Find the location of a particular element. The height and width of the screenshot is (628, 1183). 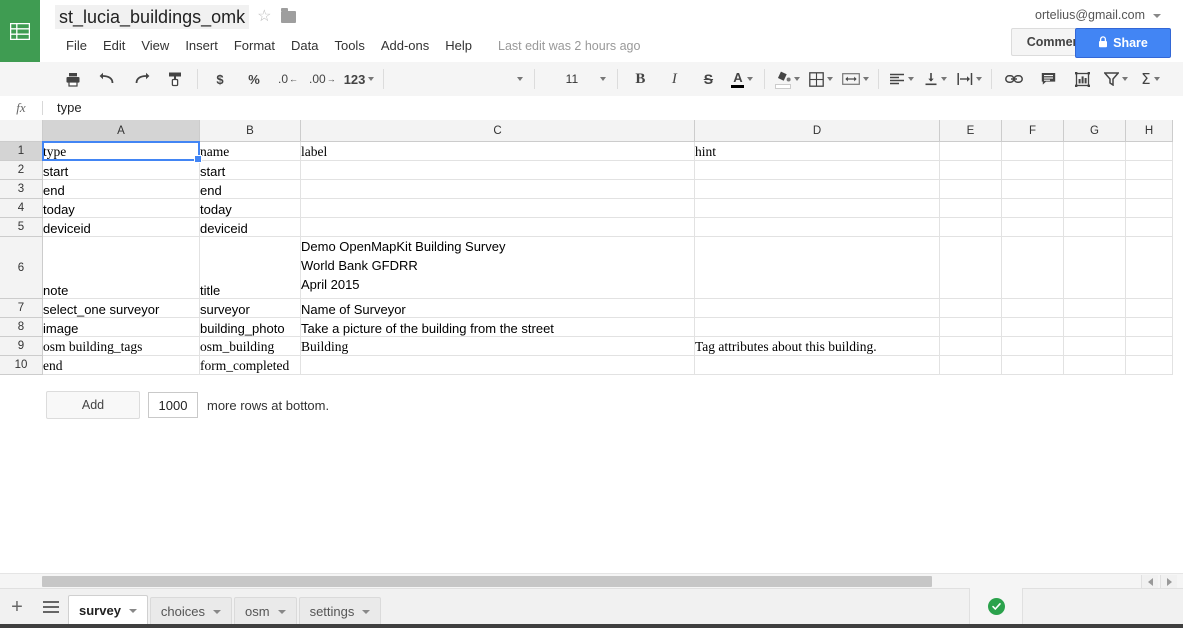

cell-a9: osm building_tags is located at coordinates (121, 346).